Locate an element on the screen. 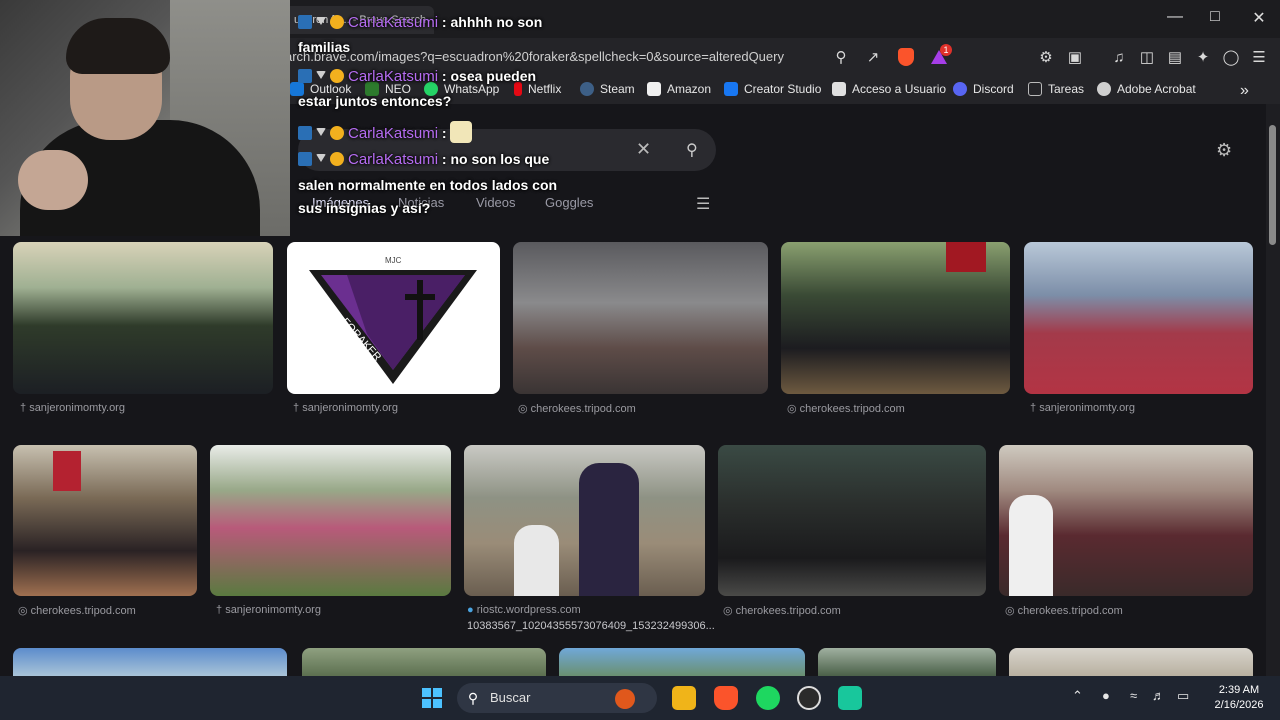 The width and height of the screenshot is (1280, 720). leo-ai-icon: ✦ is located at coordinates (1203, 57).